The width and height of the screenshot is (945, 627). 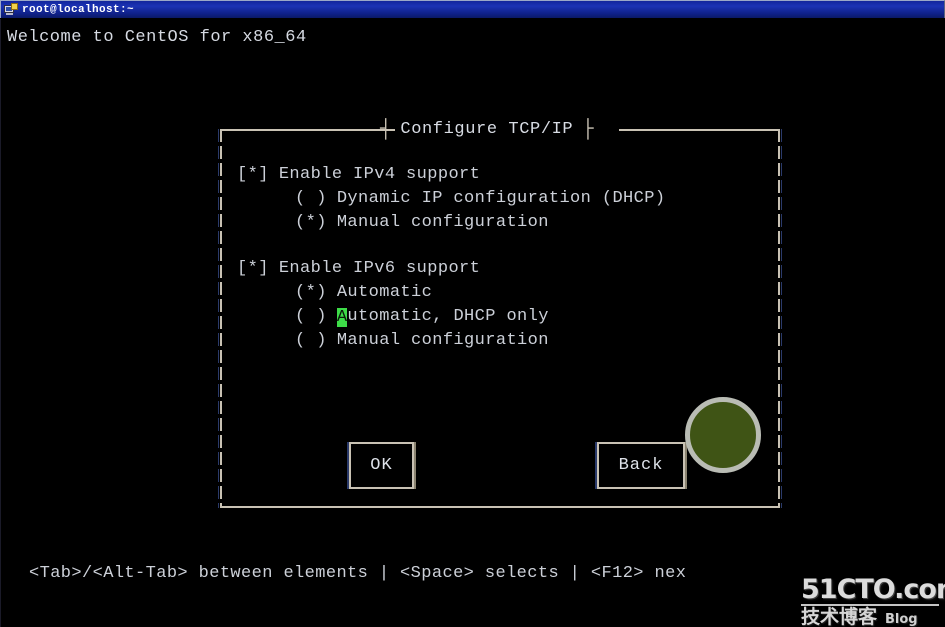 What do you see at coordinates (386, 129) in the screenshot?
I see `title-left-cap-icon: ┤` at bounding box center [386, 129].